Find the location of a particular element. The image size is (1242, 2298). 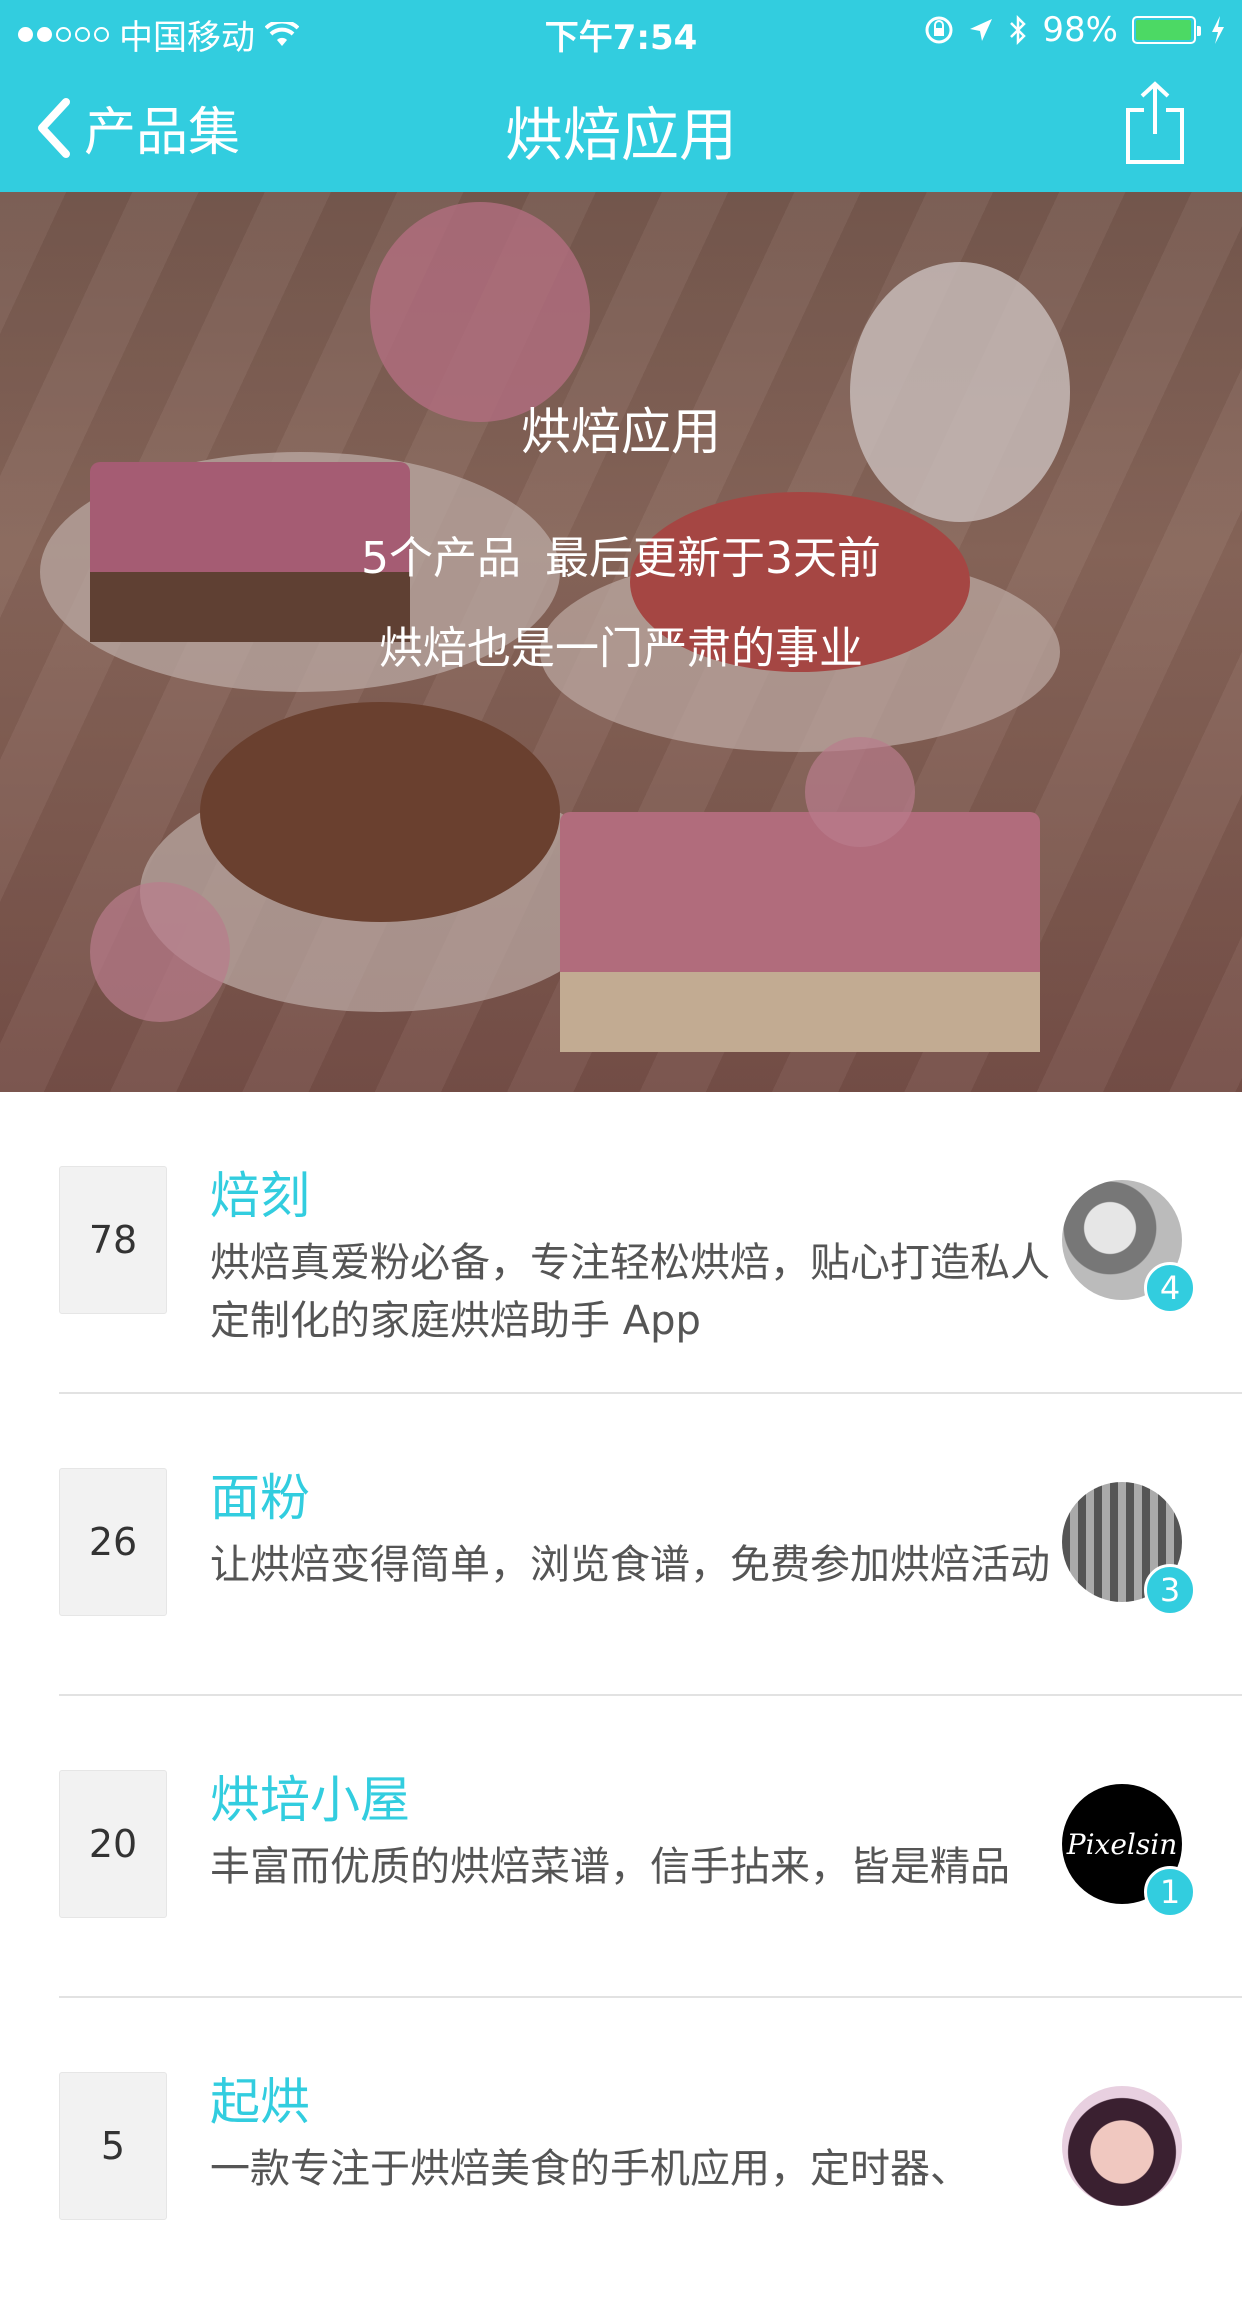

comment-count-badge: 1 is located at coordinates (1170, 1892).